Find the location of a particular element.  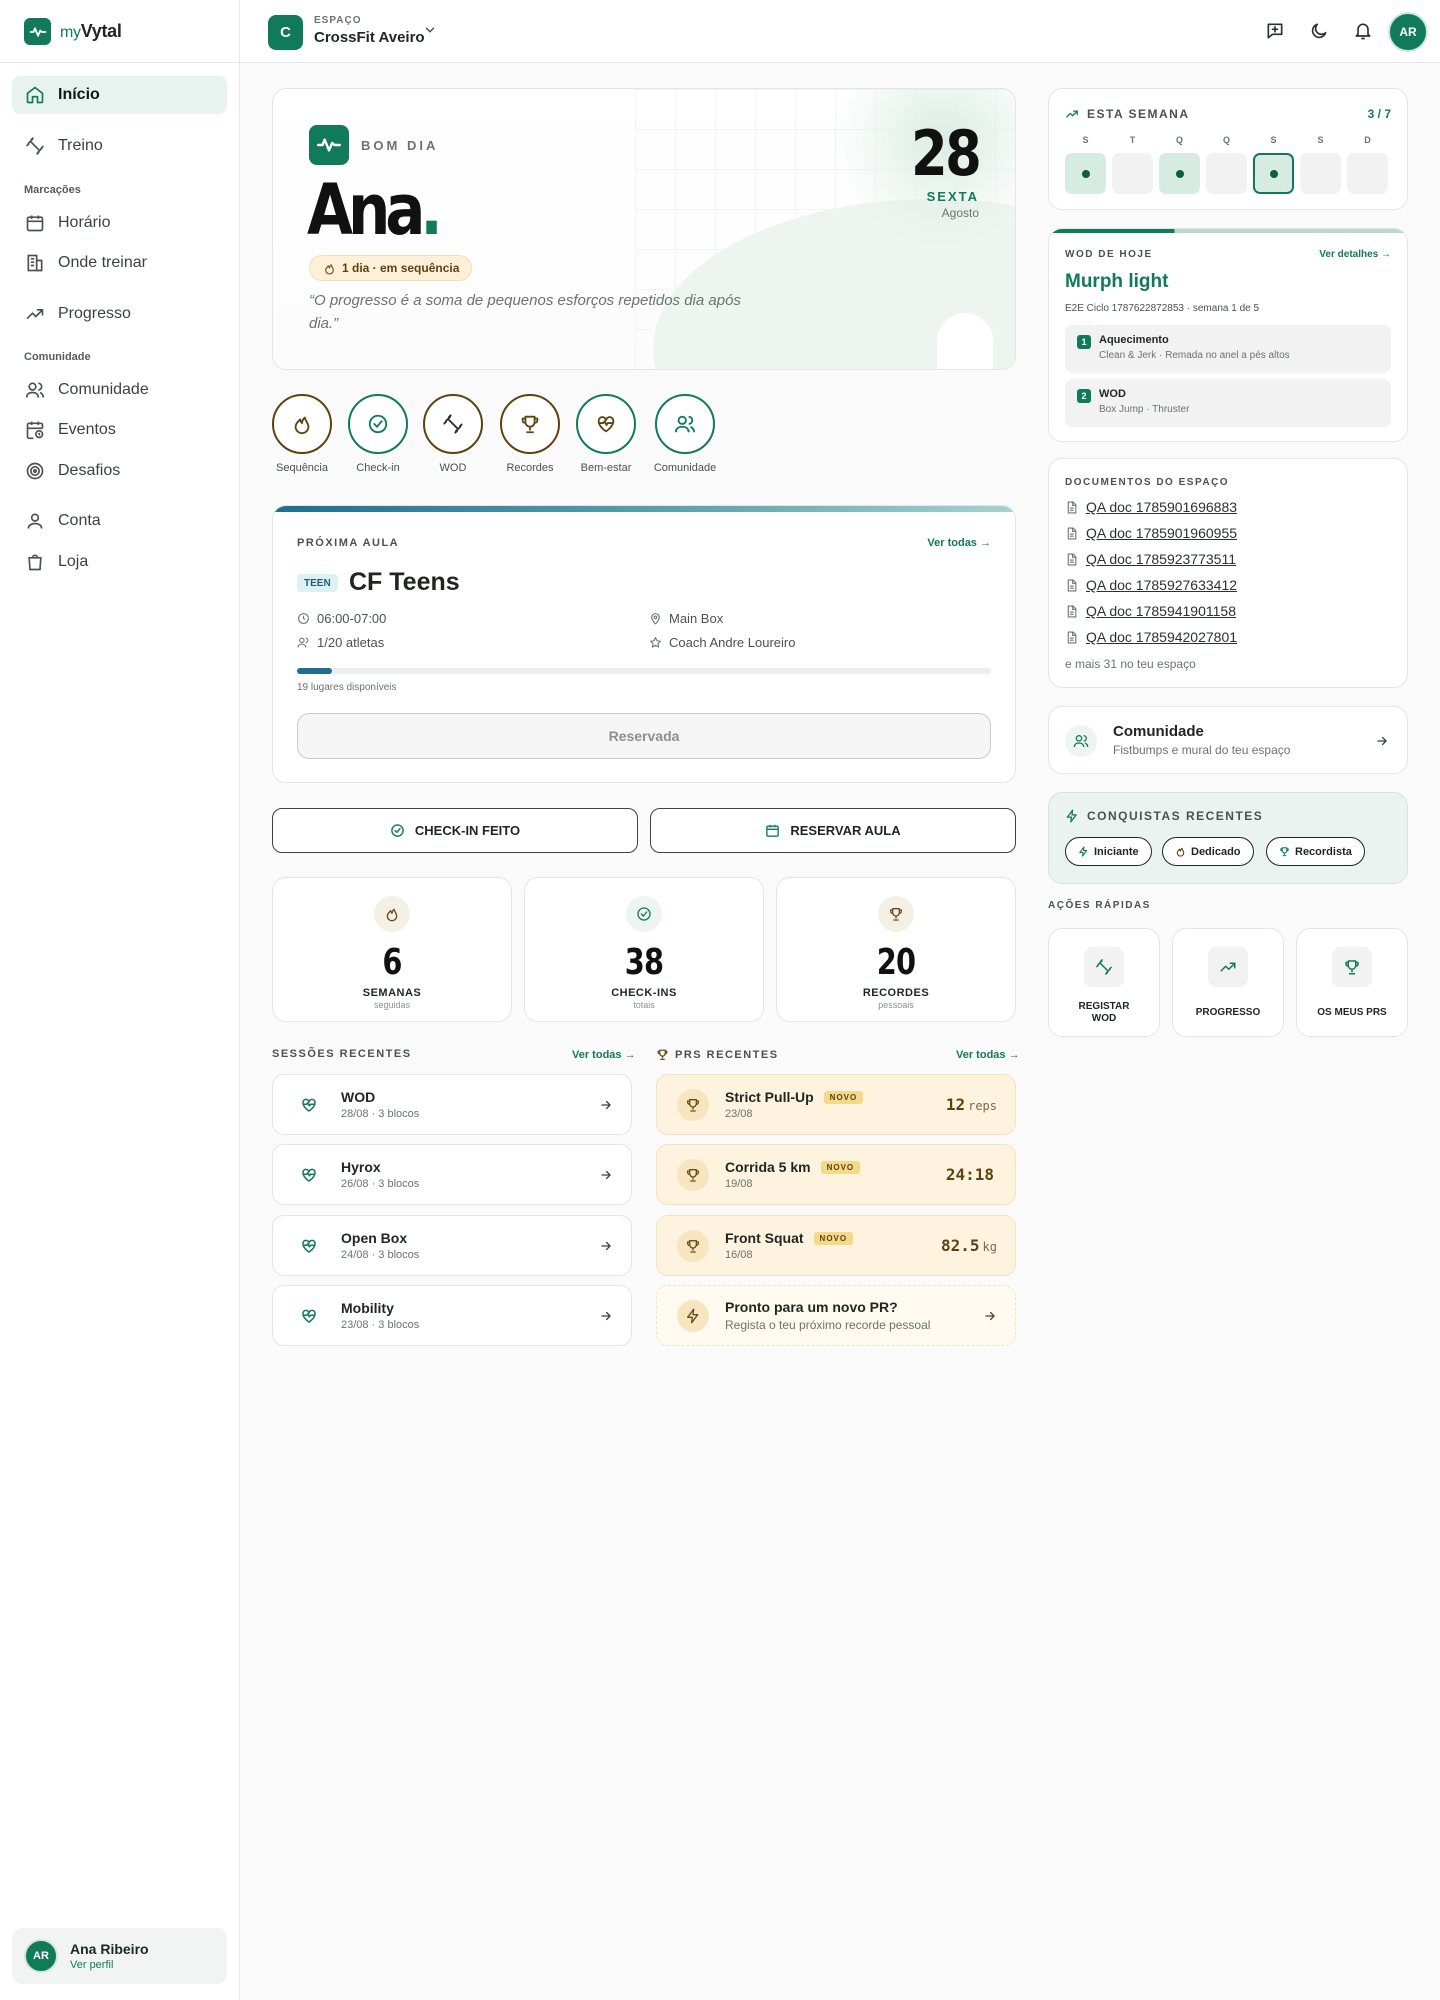

pr-row: Corrida 5 km NOVO 19/08 24:18 is located at coordinates (836, 1174).